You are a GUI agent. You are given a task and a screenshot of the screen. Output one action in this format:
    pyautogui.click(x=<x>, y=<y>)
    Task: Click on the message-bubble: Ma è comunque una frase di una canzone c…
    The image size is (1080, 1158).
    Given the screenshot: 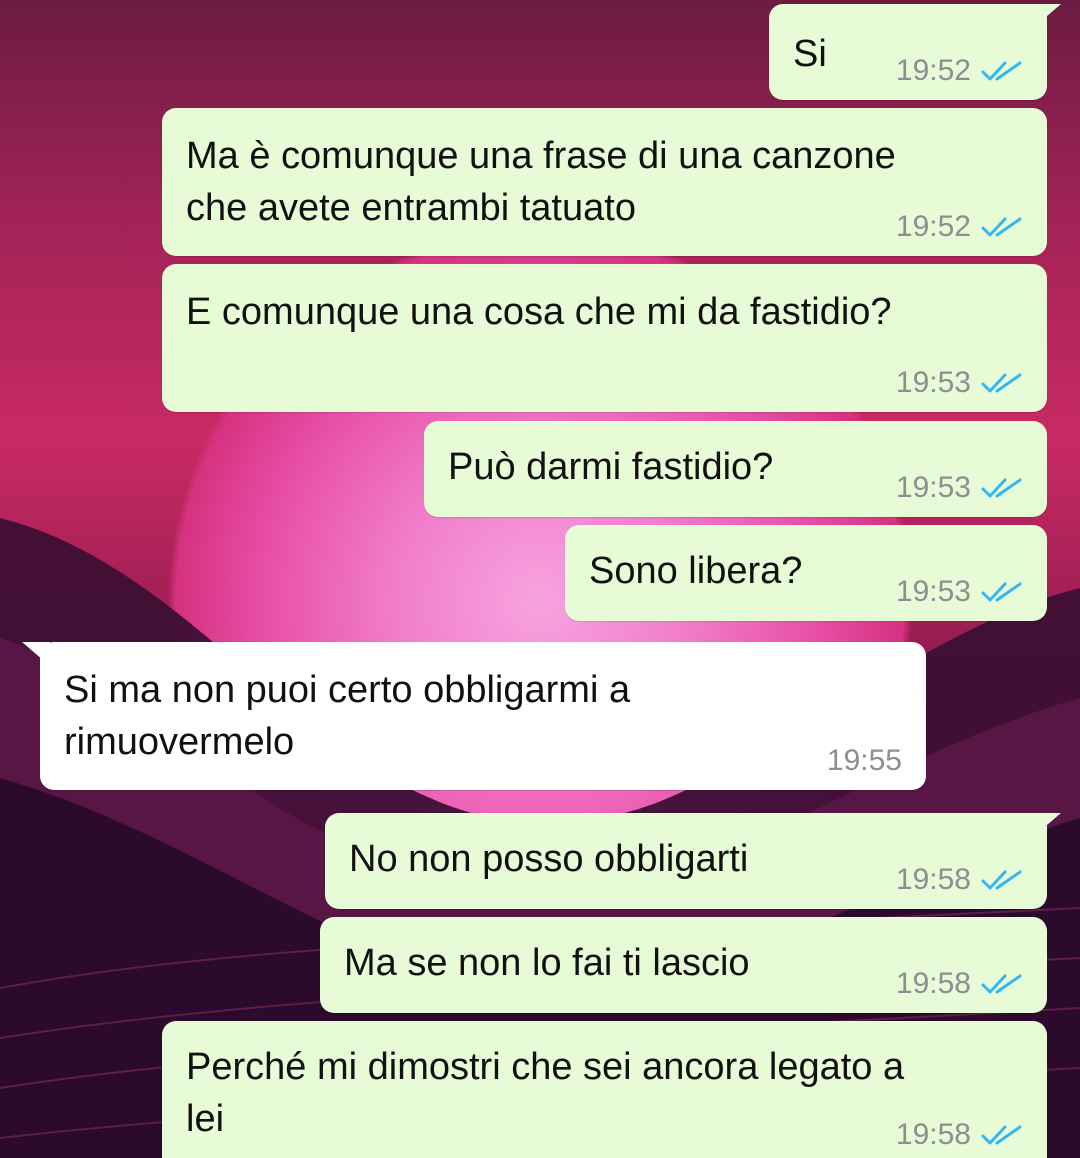 What is the action you would take?
    pyautogui.click(x=604, y=182)
    